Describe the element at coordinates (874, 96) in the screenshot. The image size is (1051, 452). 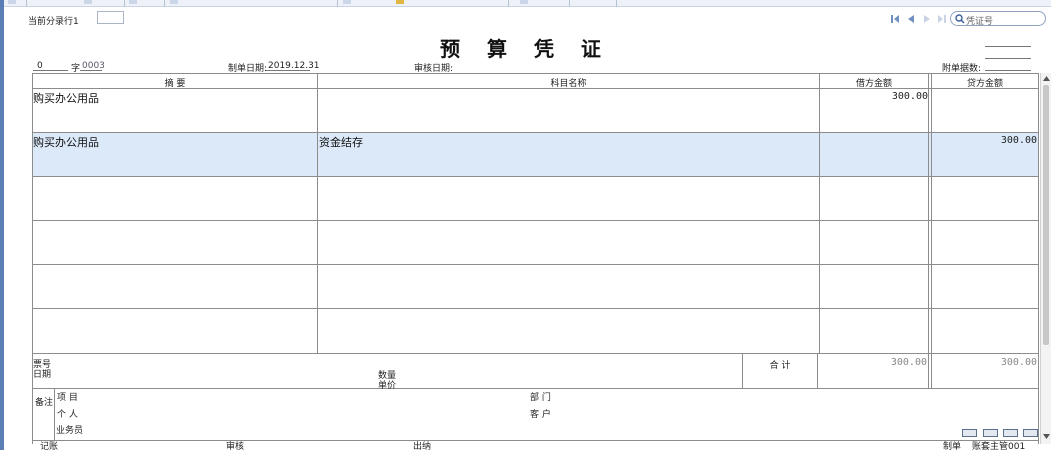
I see `entry-debit: 300.00` at that location.